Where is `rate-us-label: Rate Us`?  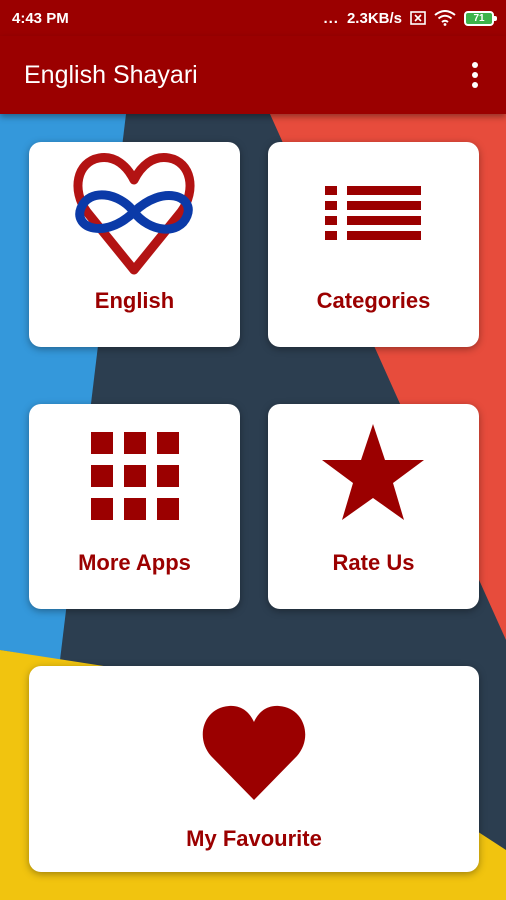
rate-us-label: Rate Us is located at coordinates (373, 562).